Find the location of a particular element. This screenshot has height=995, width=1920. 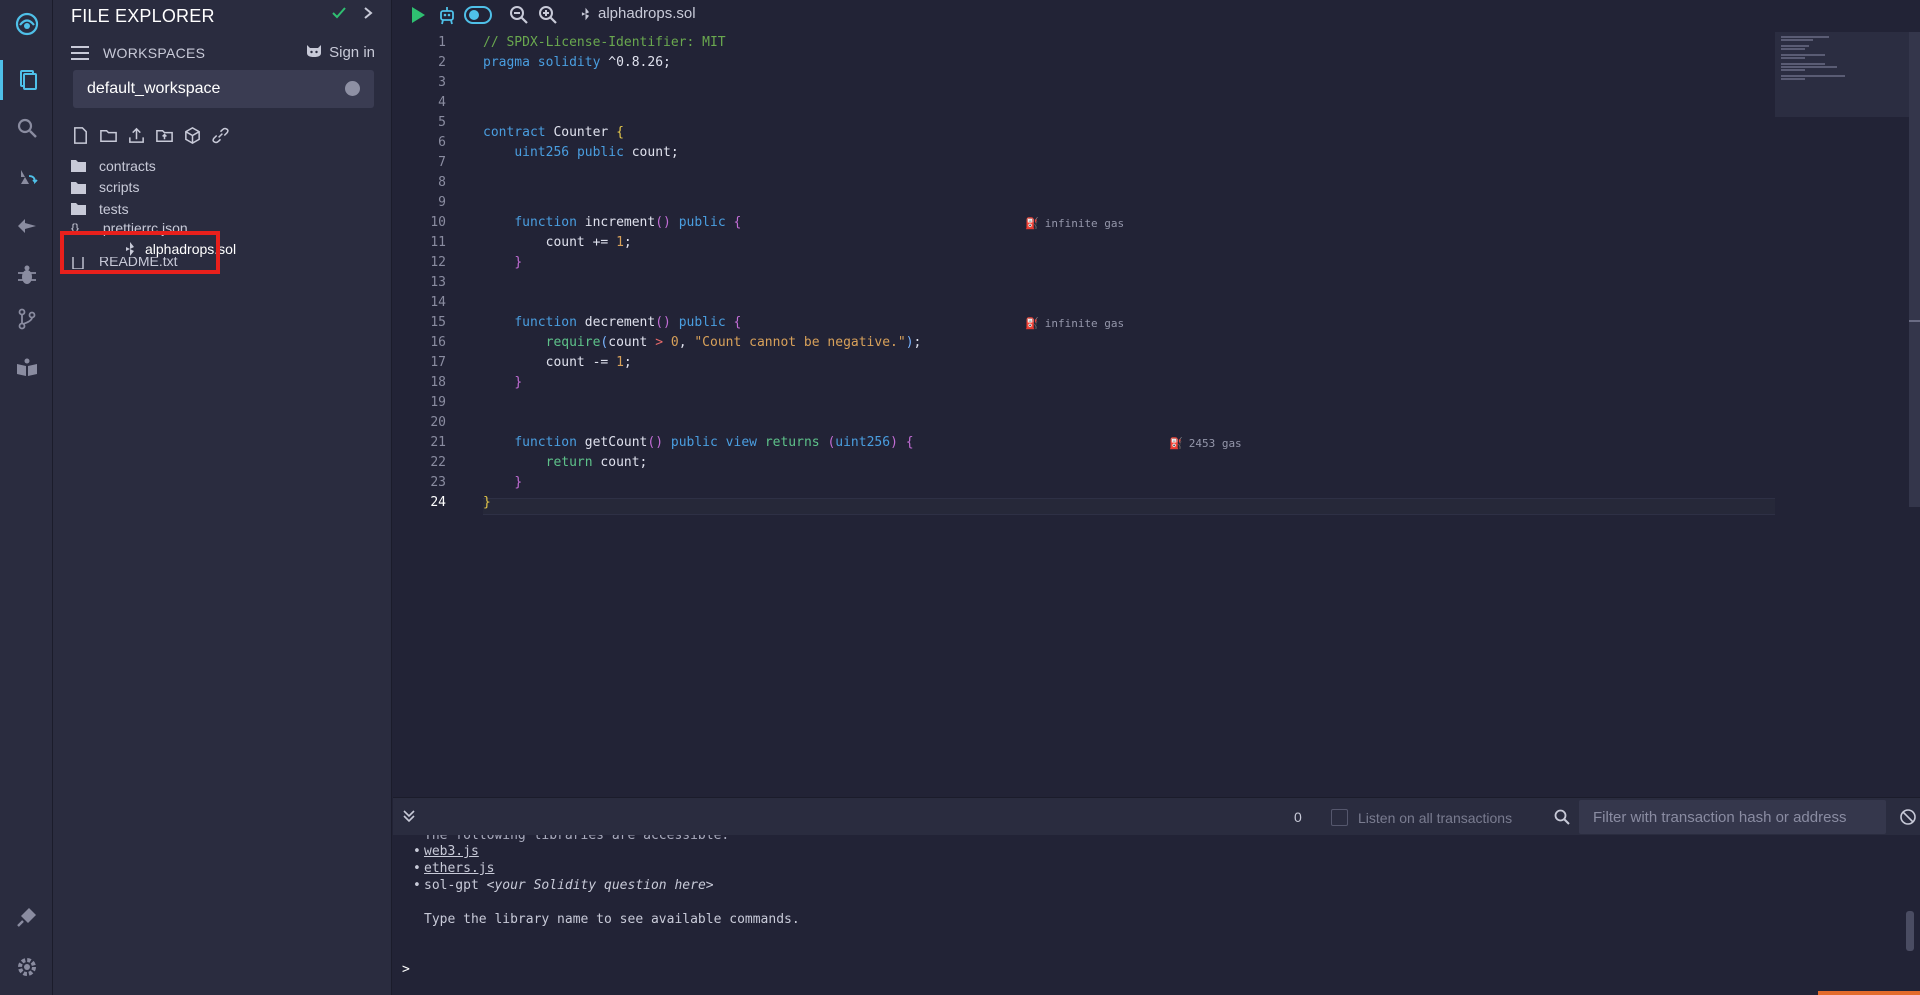

zoom-out-icon is located at coordinates (519, 15).